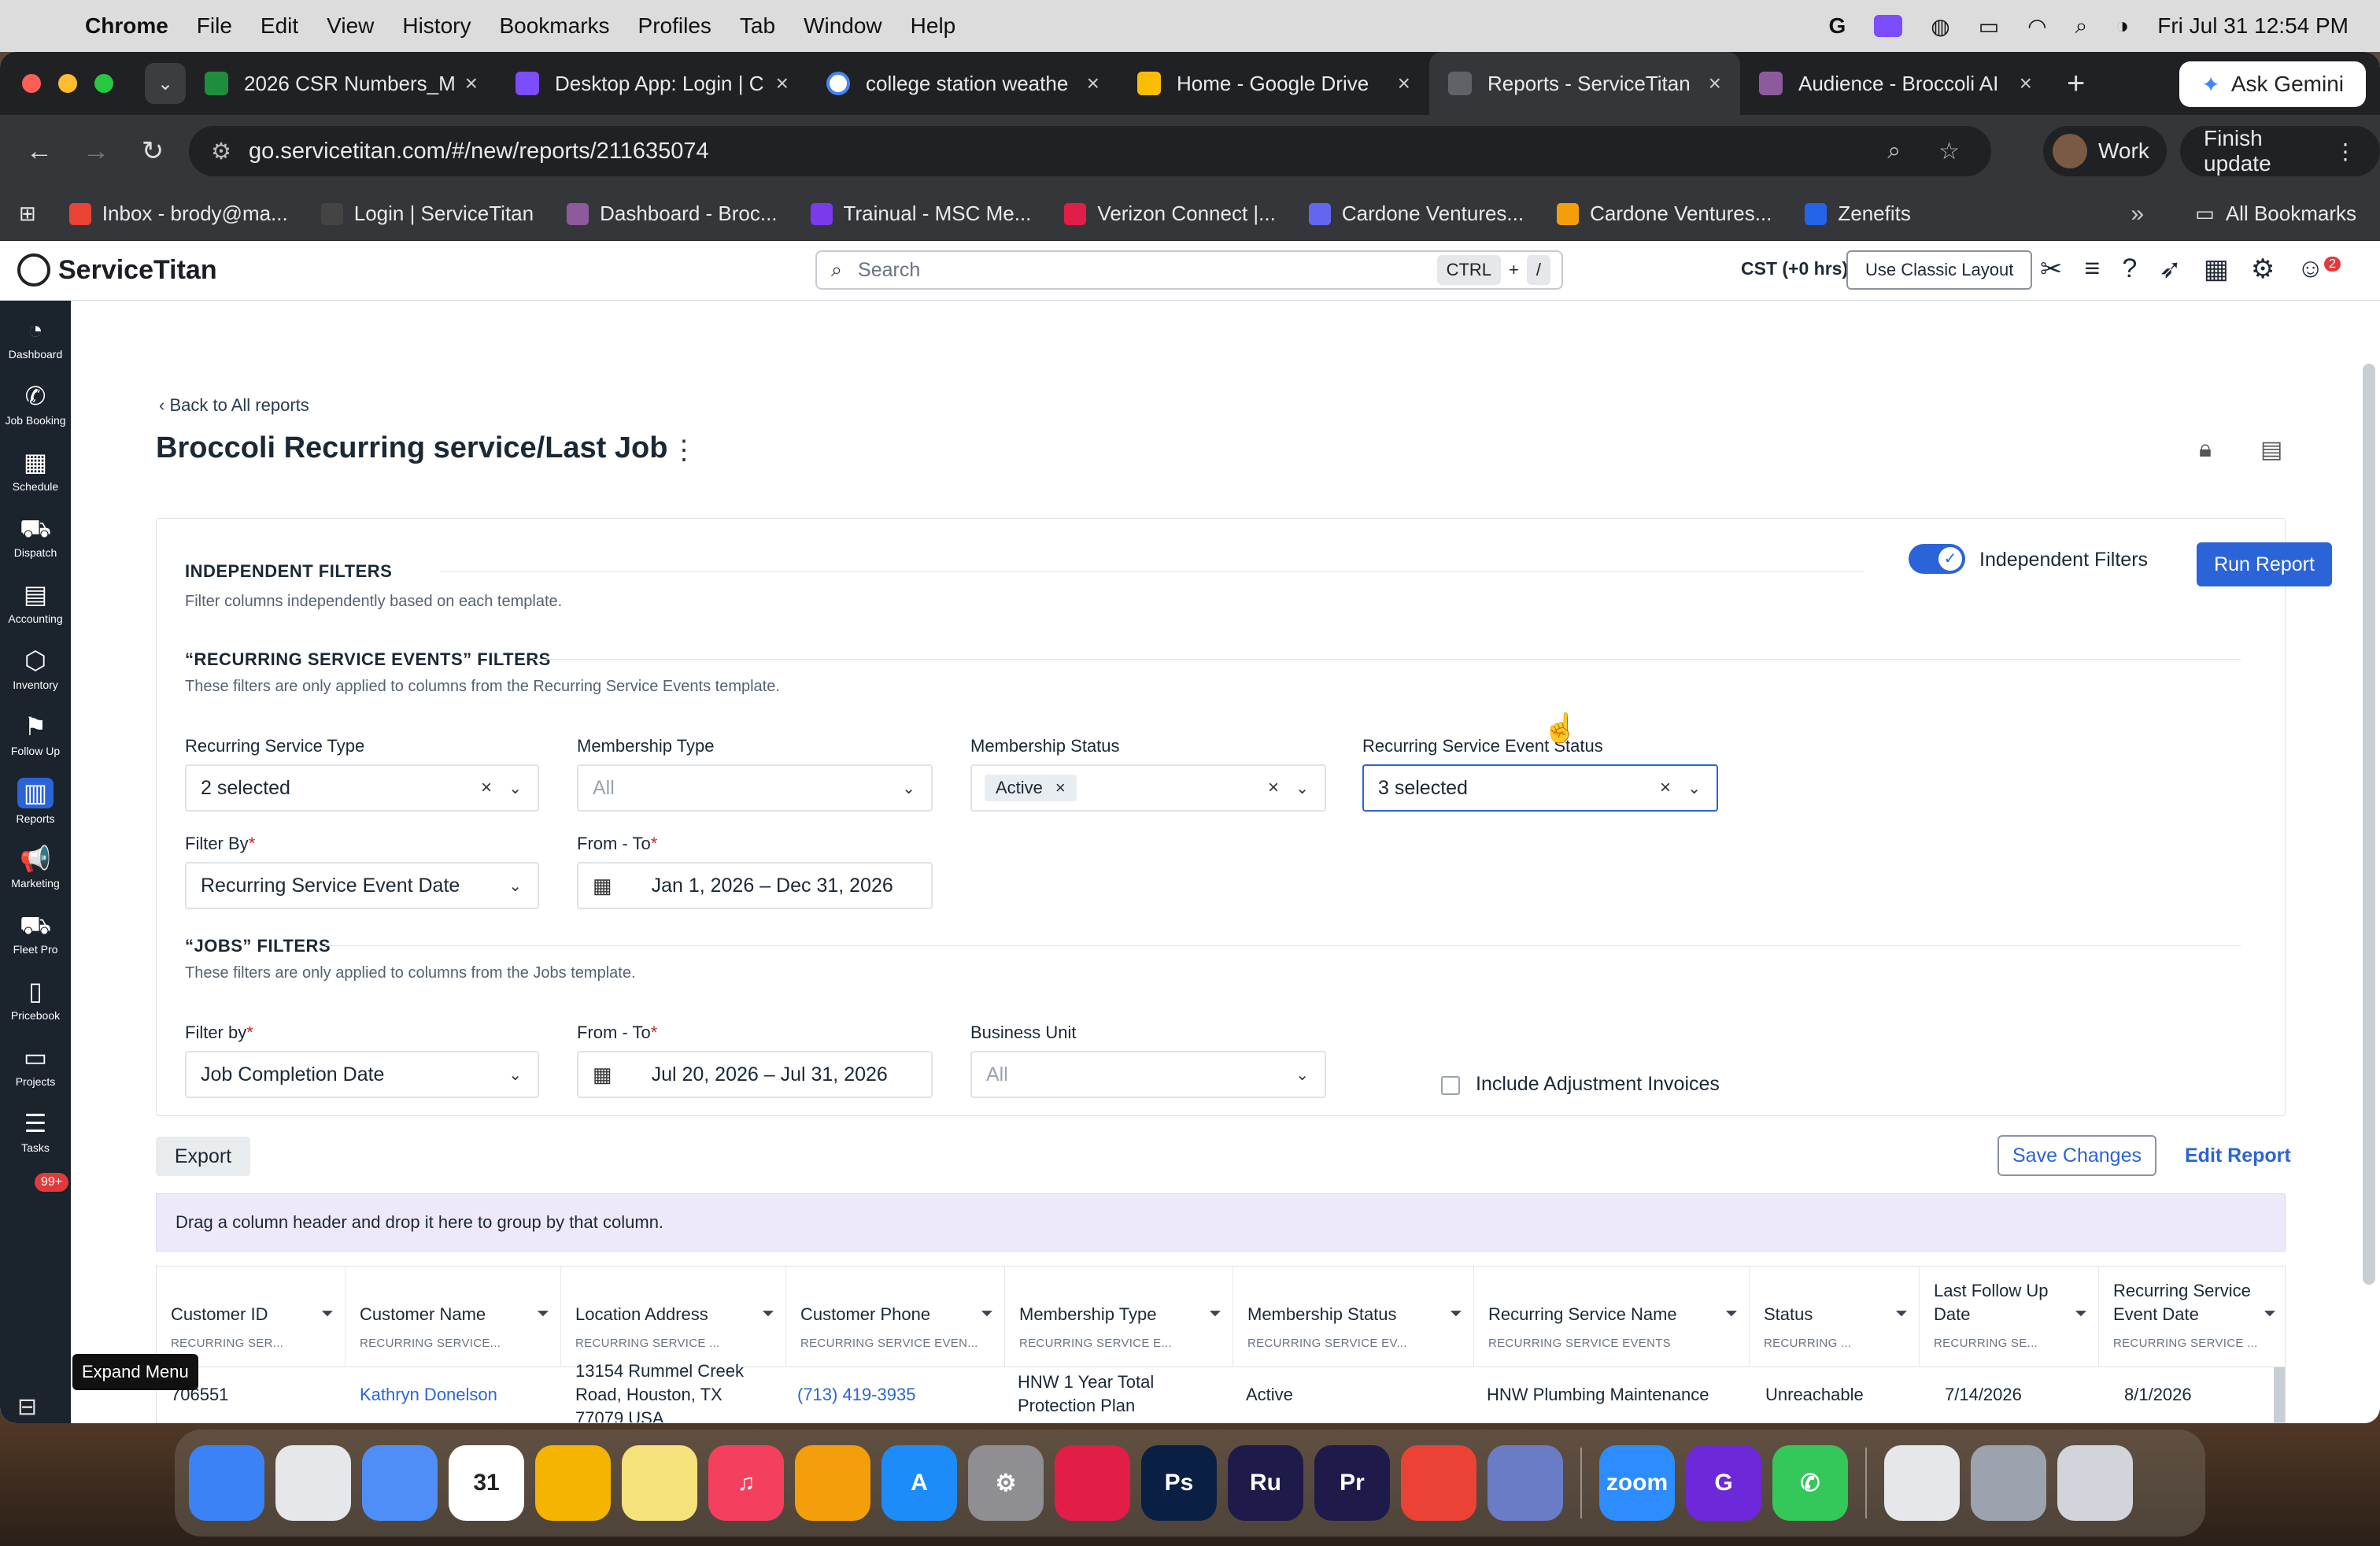 This screenshot has width=2380, height=1546. What do you see at coordinates (103, 83) in the screenshot?
I see `zoom-window-button` at bounding box center [103, 83].